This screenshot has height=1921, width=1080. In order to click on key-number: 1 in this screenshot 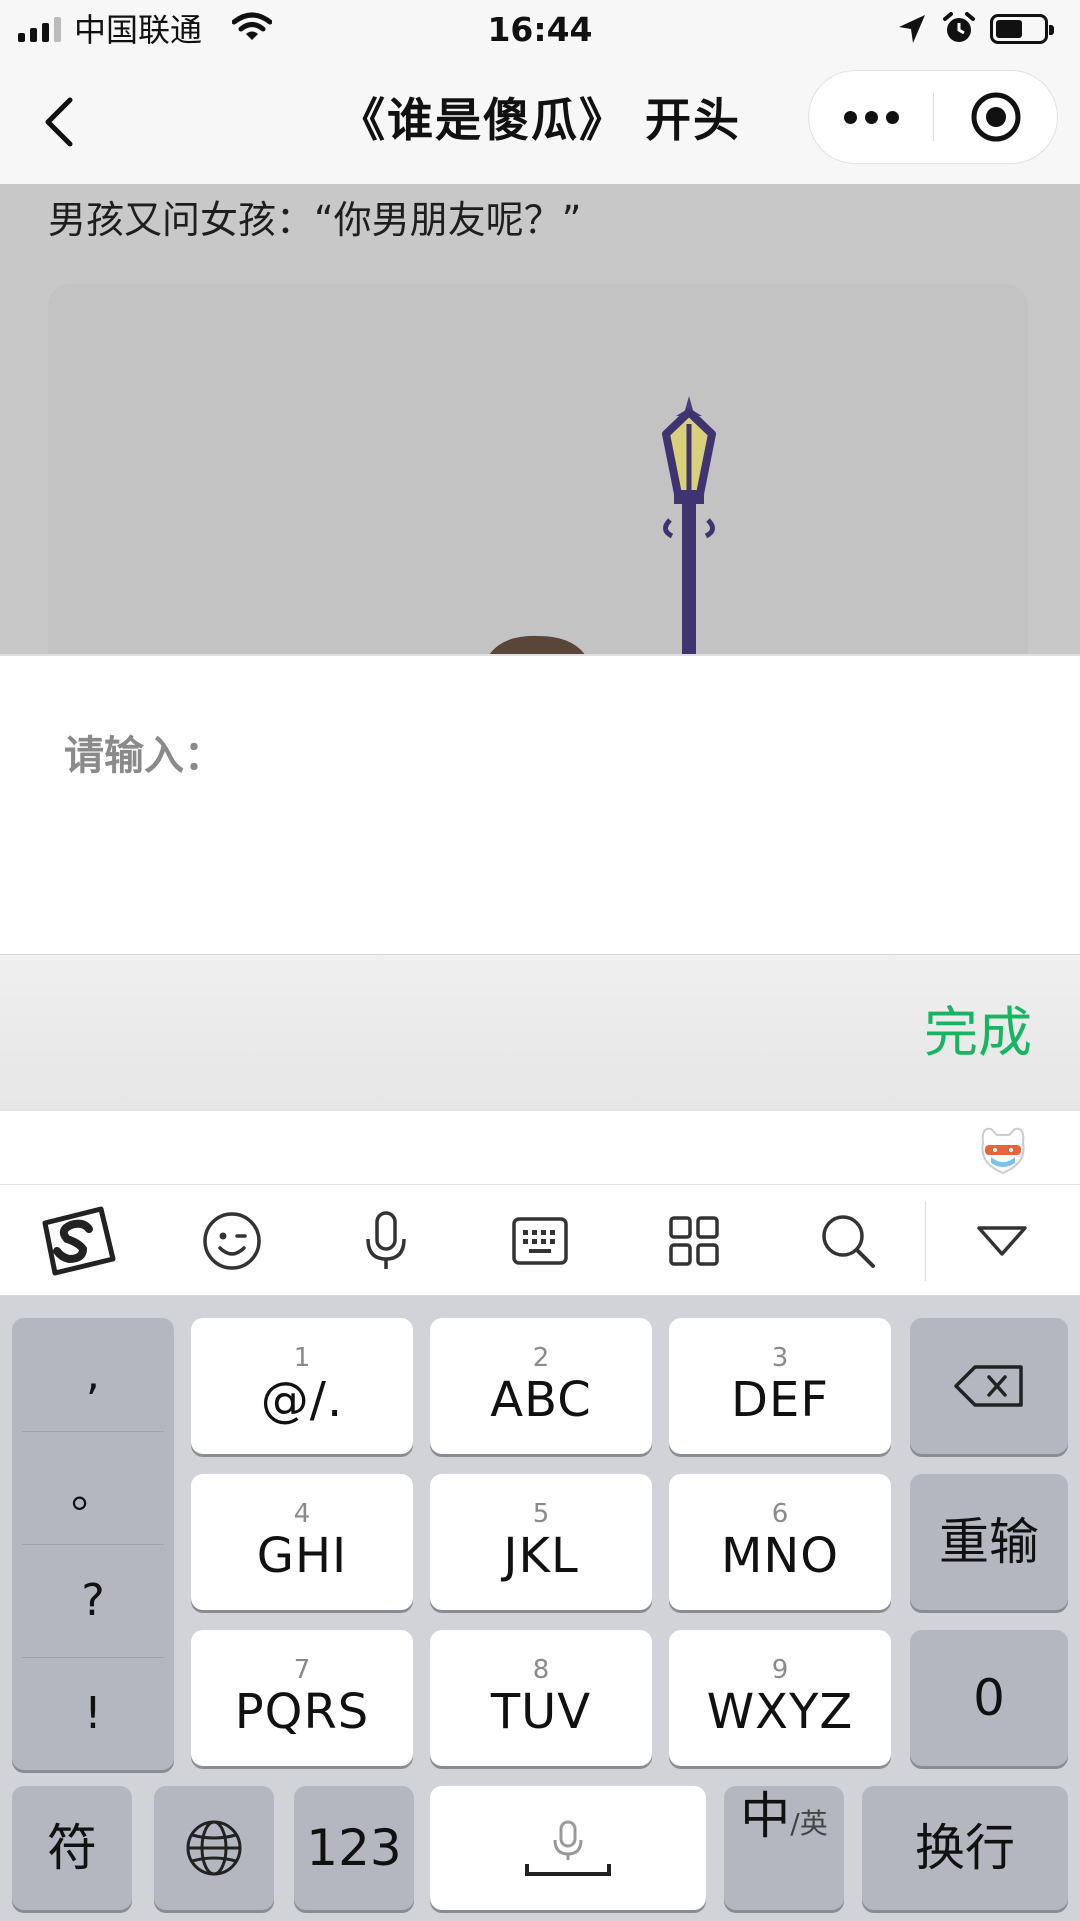, I will do `click(302, 1358)`.